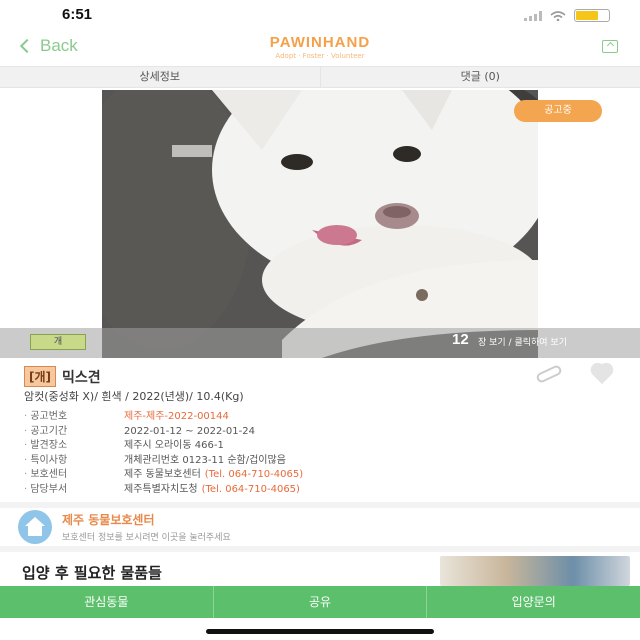 The width and height of the screenshot is (640, 640). I want to click on detail-label: 보호센터, so click(74, 475).